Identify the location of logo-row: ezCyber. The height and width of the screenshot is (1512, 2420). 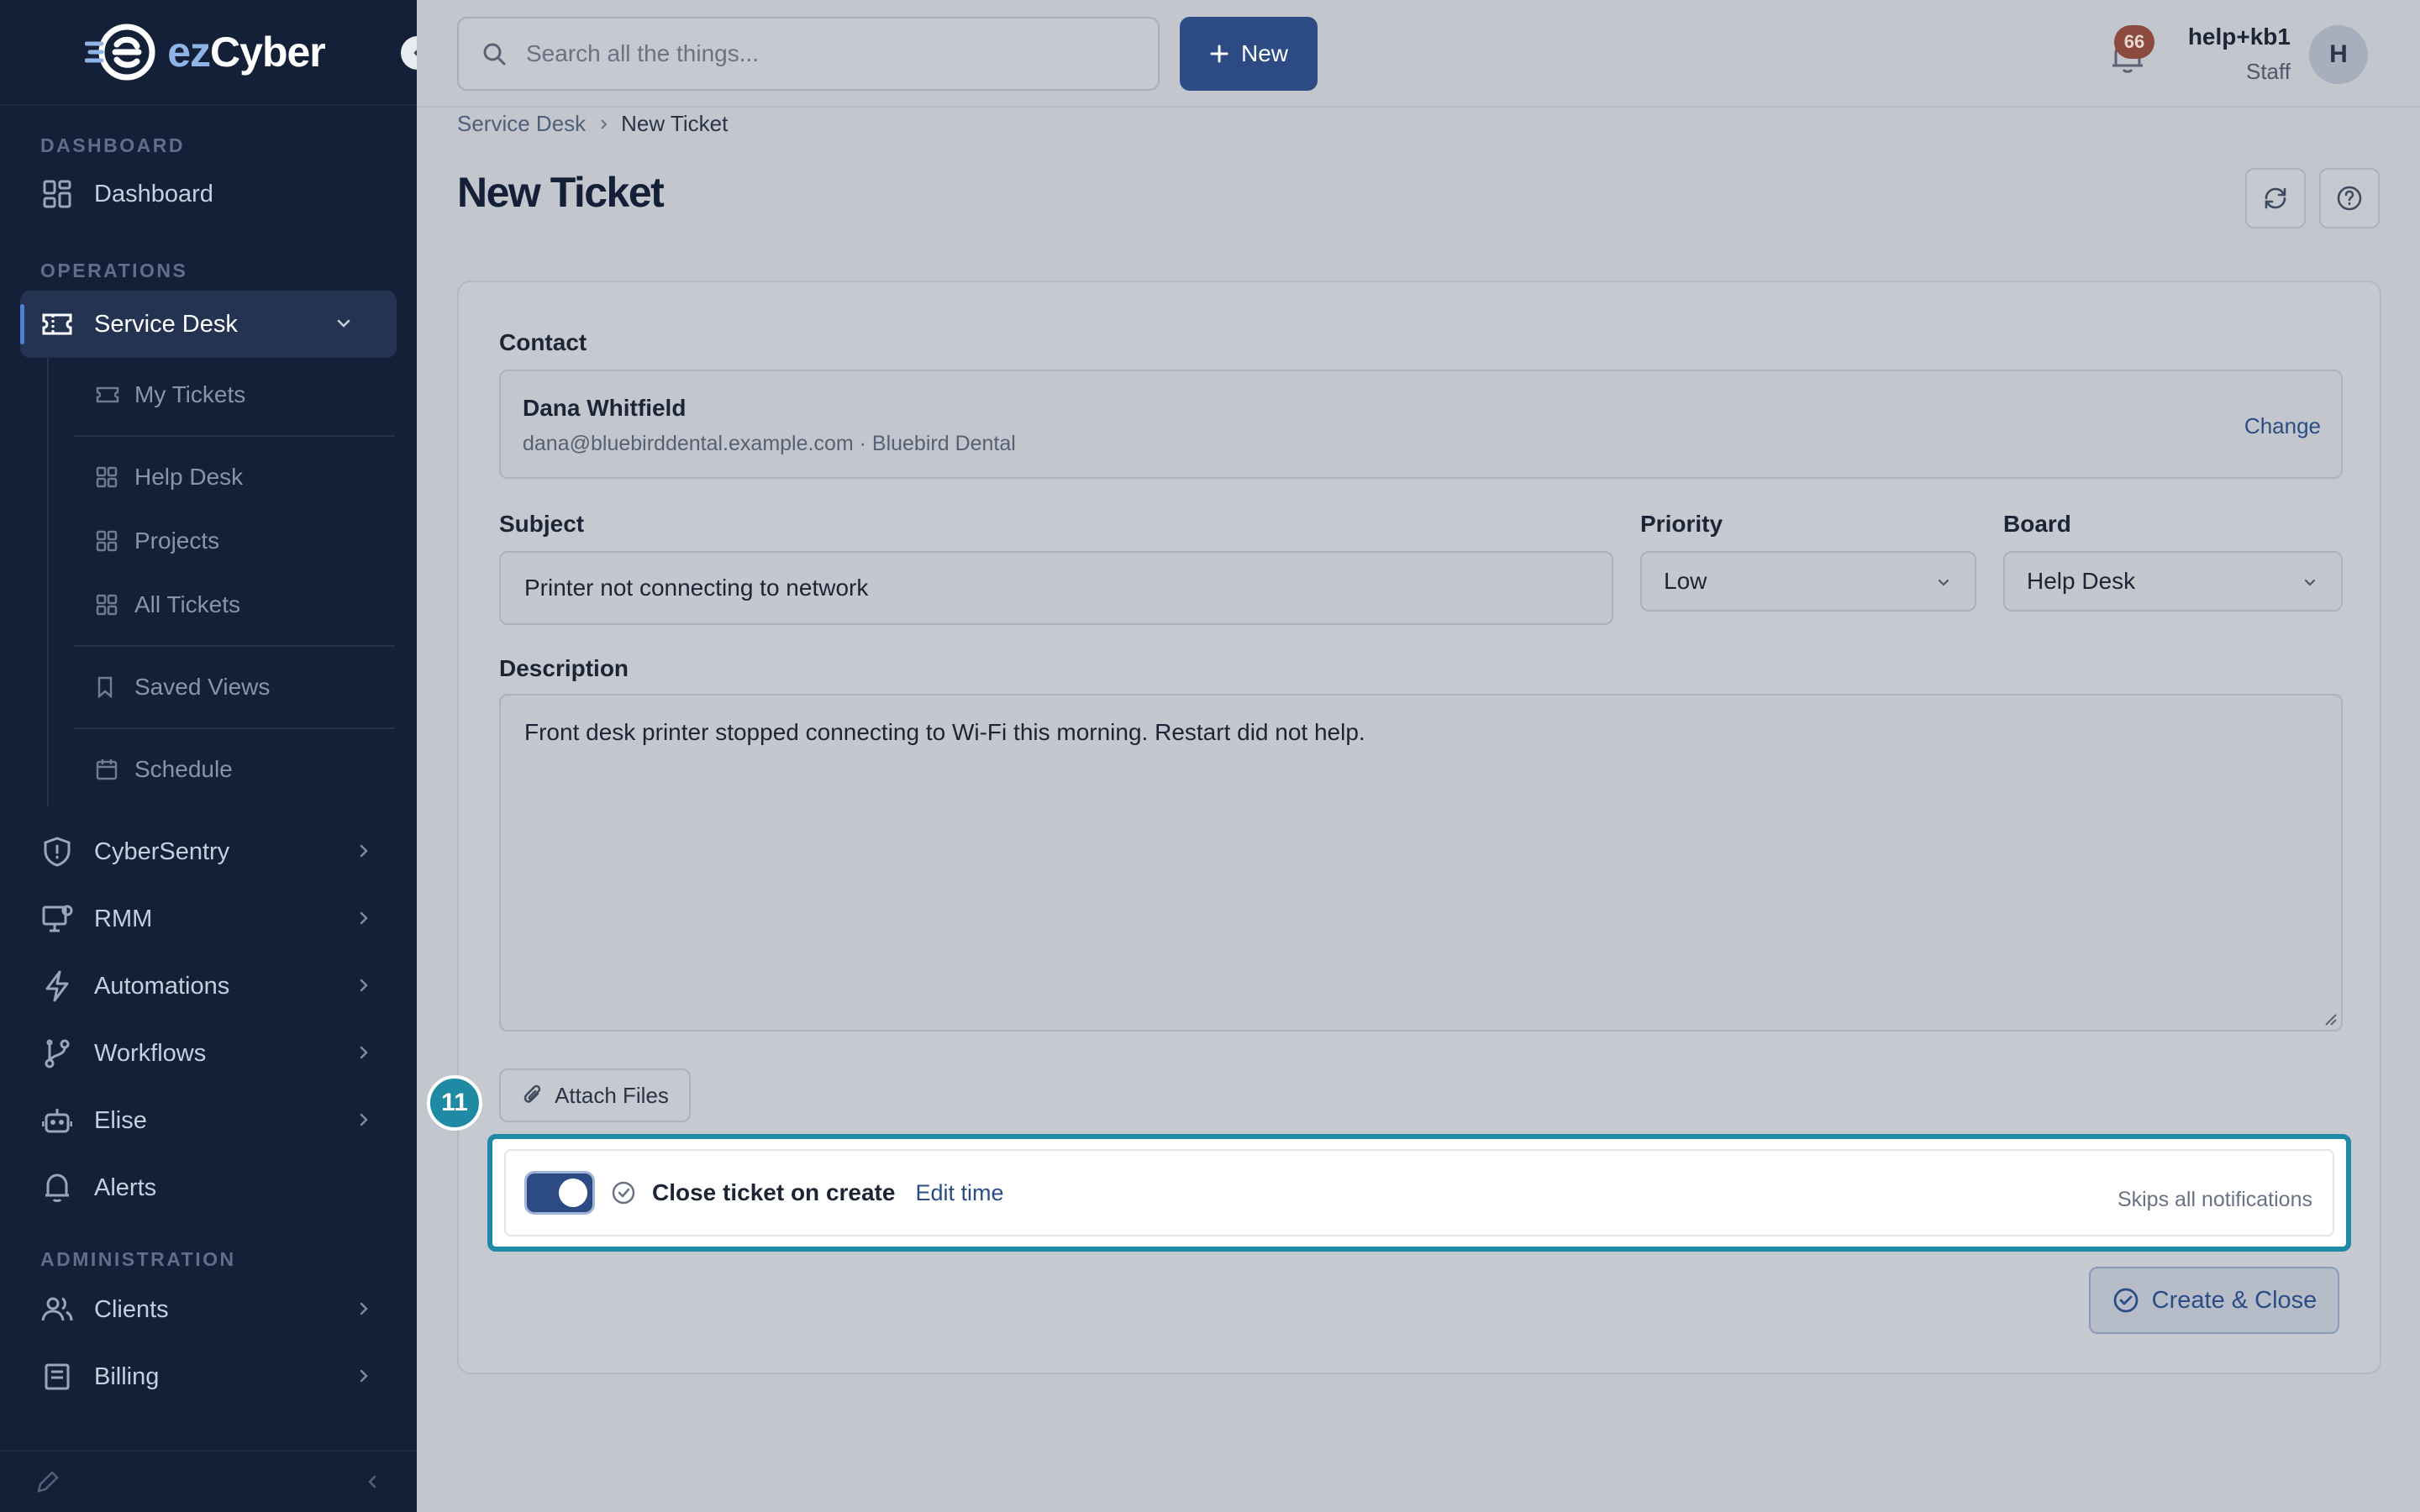
(208, 53).